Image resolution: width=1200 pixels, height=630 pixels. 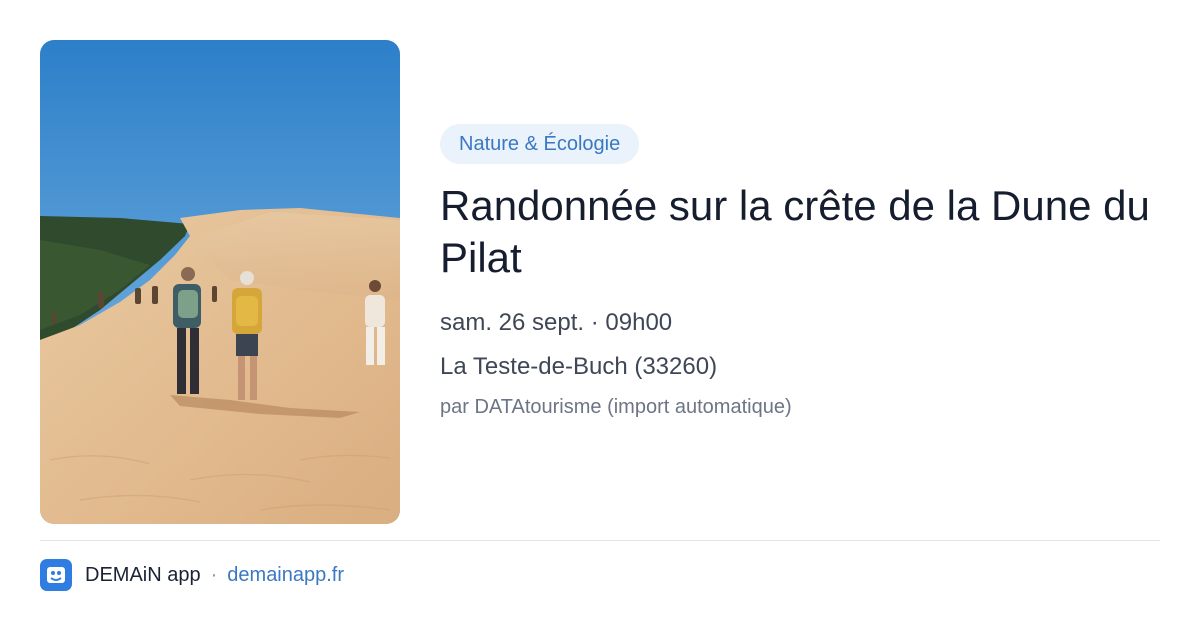 I want to click on event-location: La Teste-de-Buch (33260), so click(x=579, y=366).